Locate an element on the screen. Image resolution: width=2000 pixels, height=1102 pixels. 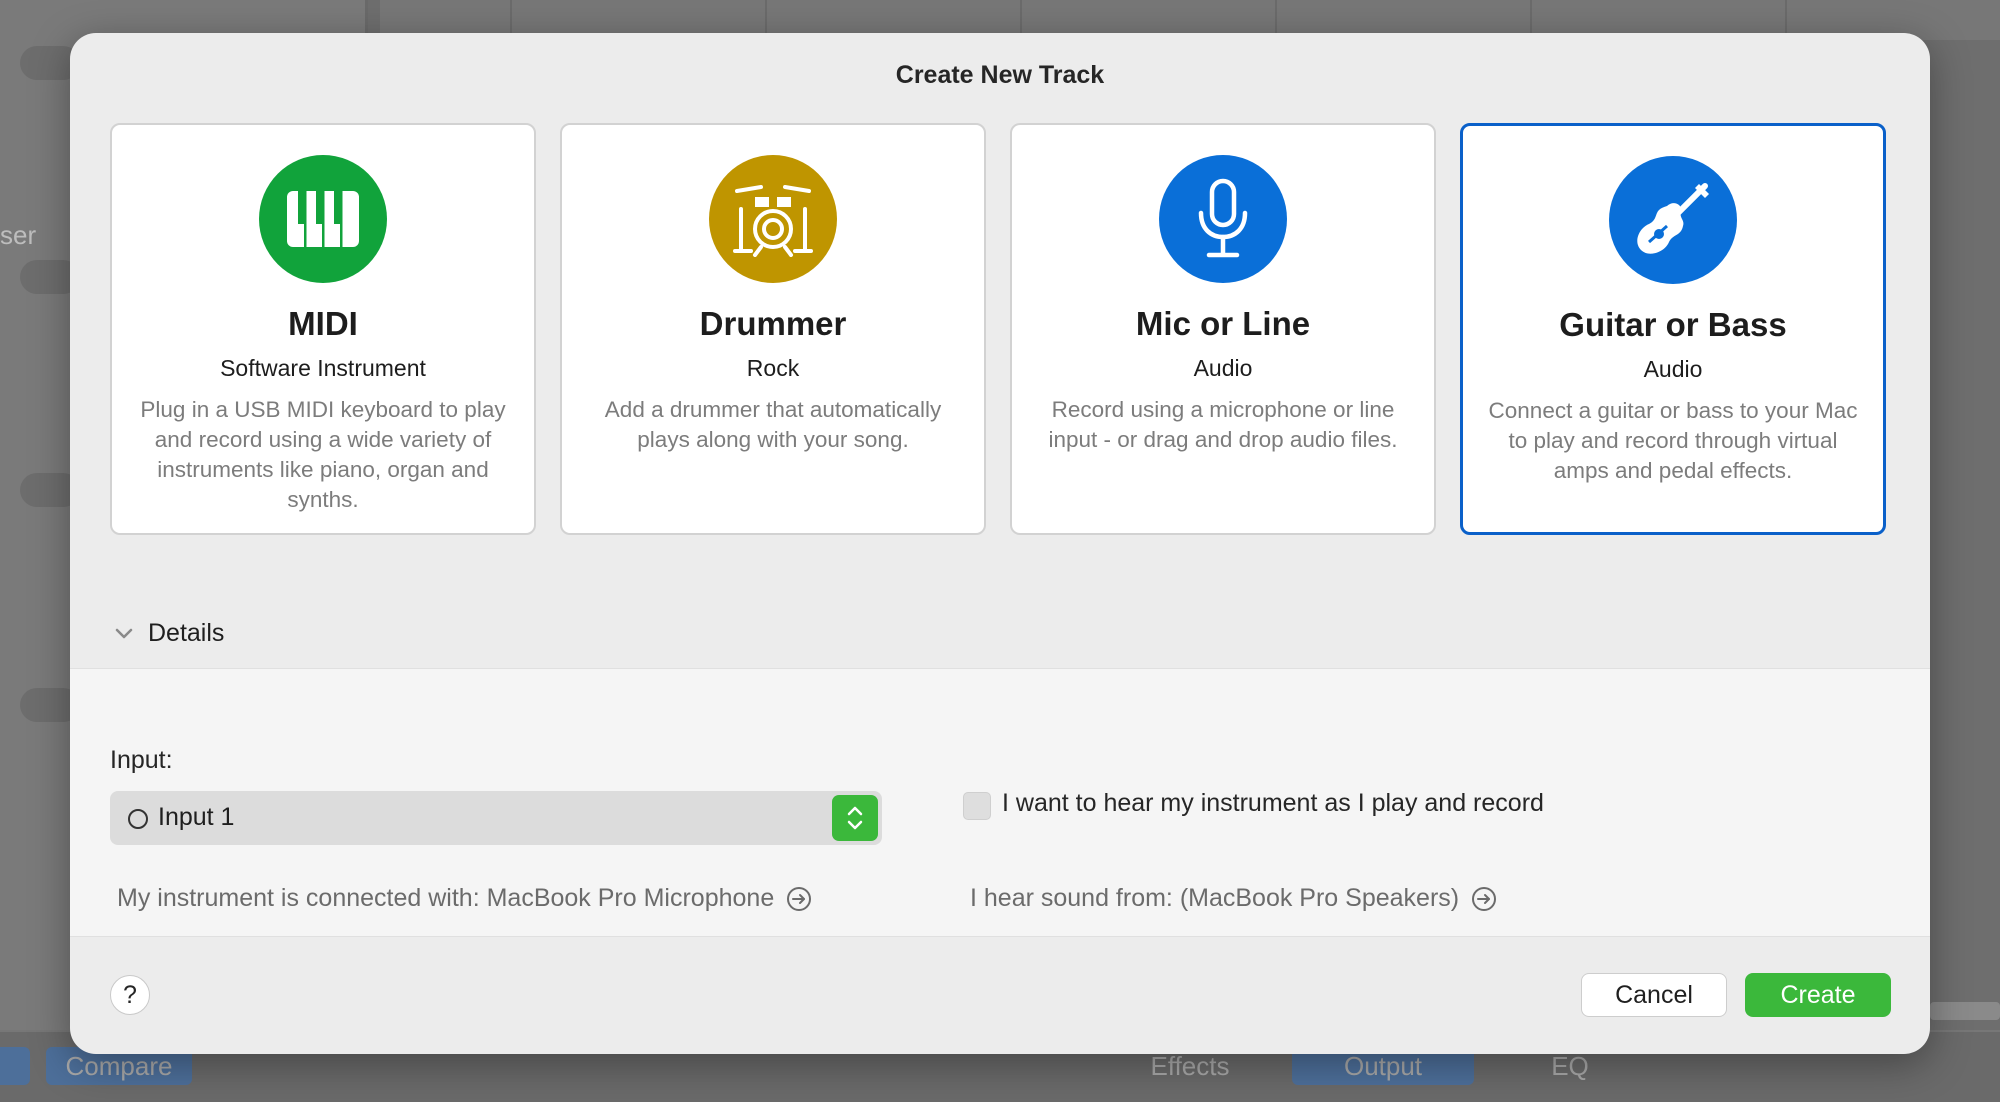
card-title: Drummer is located at coordinates (773, 323).